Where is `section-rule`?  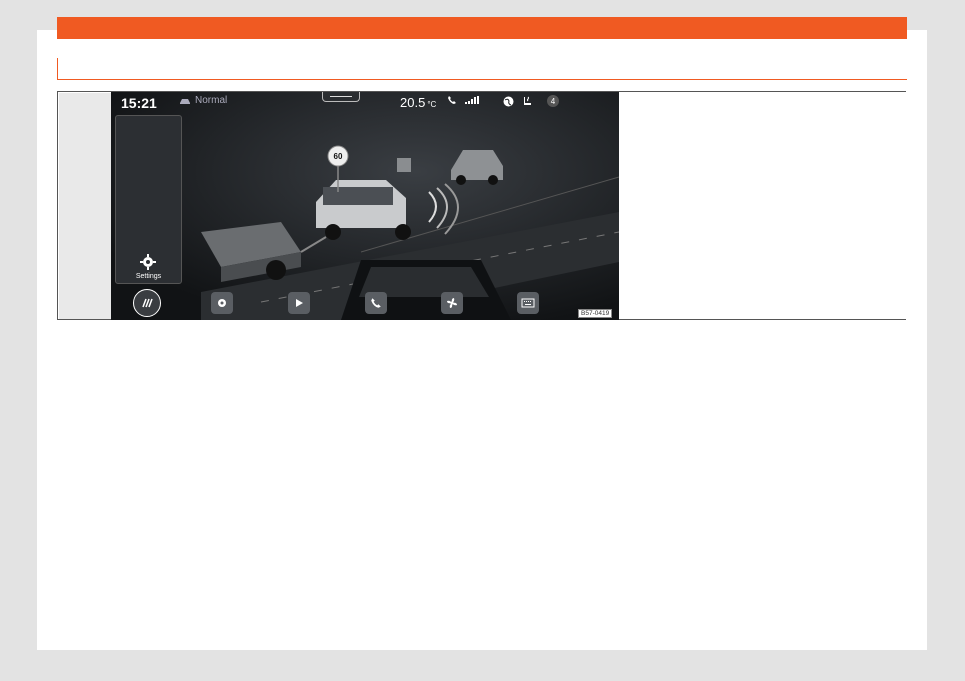
section-rule is located at coordinates (482, 79).